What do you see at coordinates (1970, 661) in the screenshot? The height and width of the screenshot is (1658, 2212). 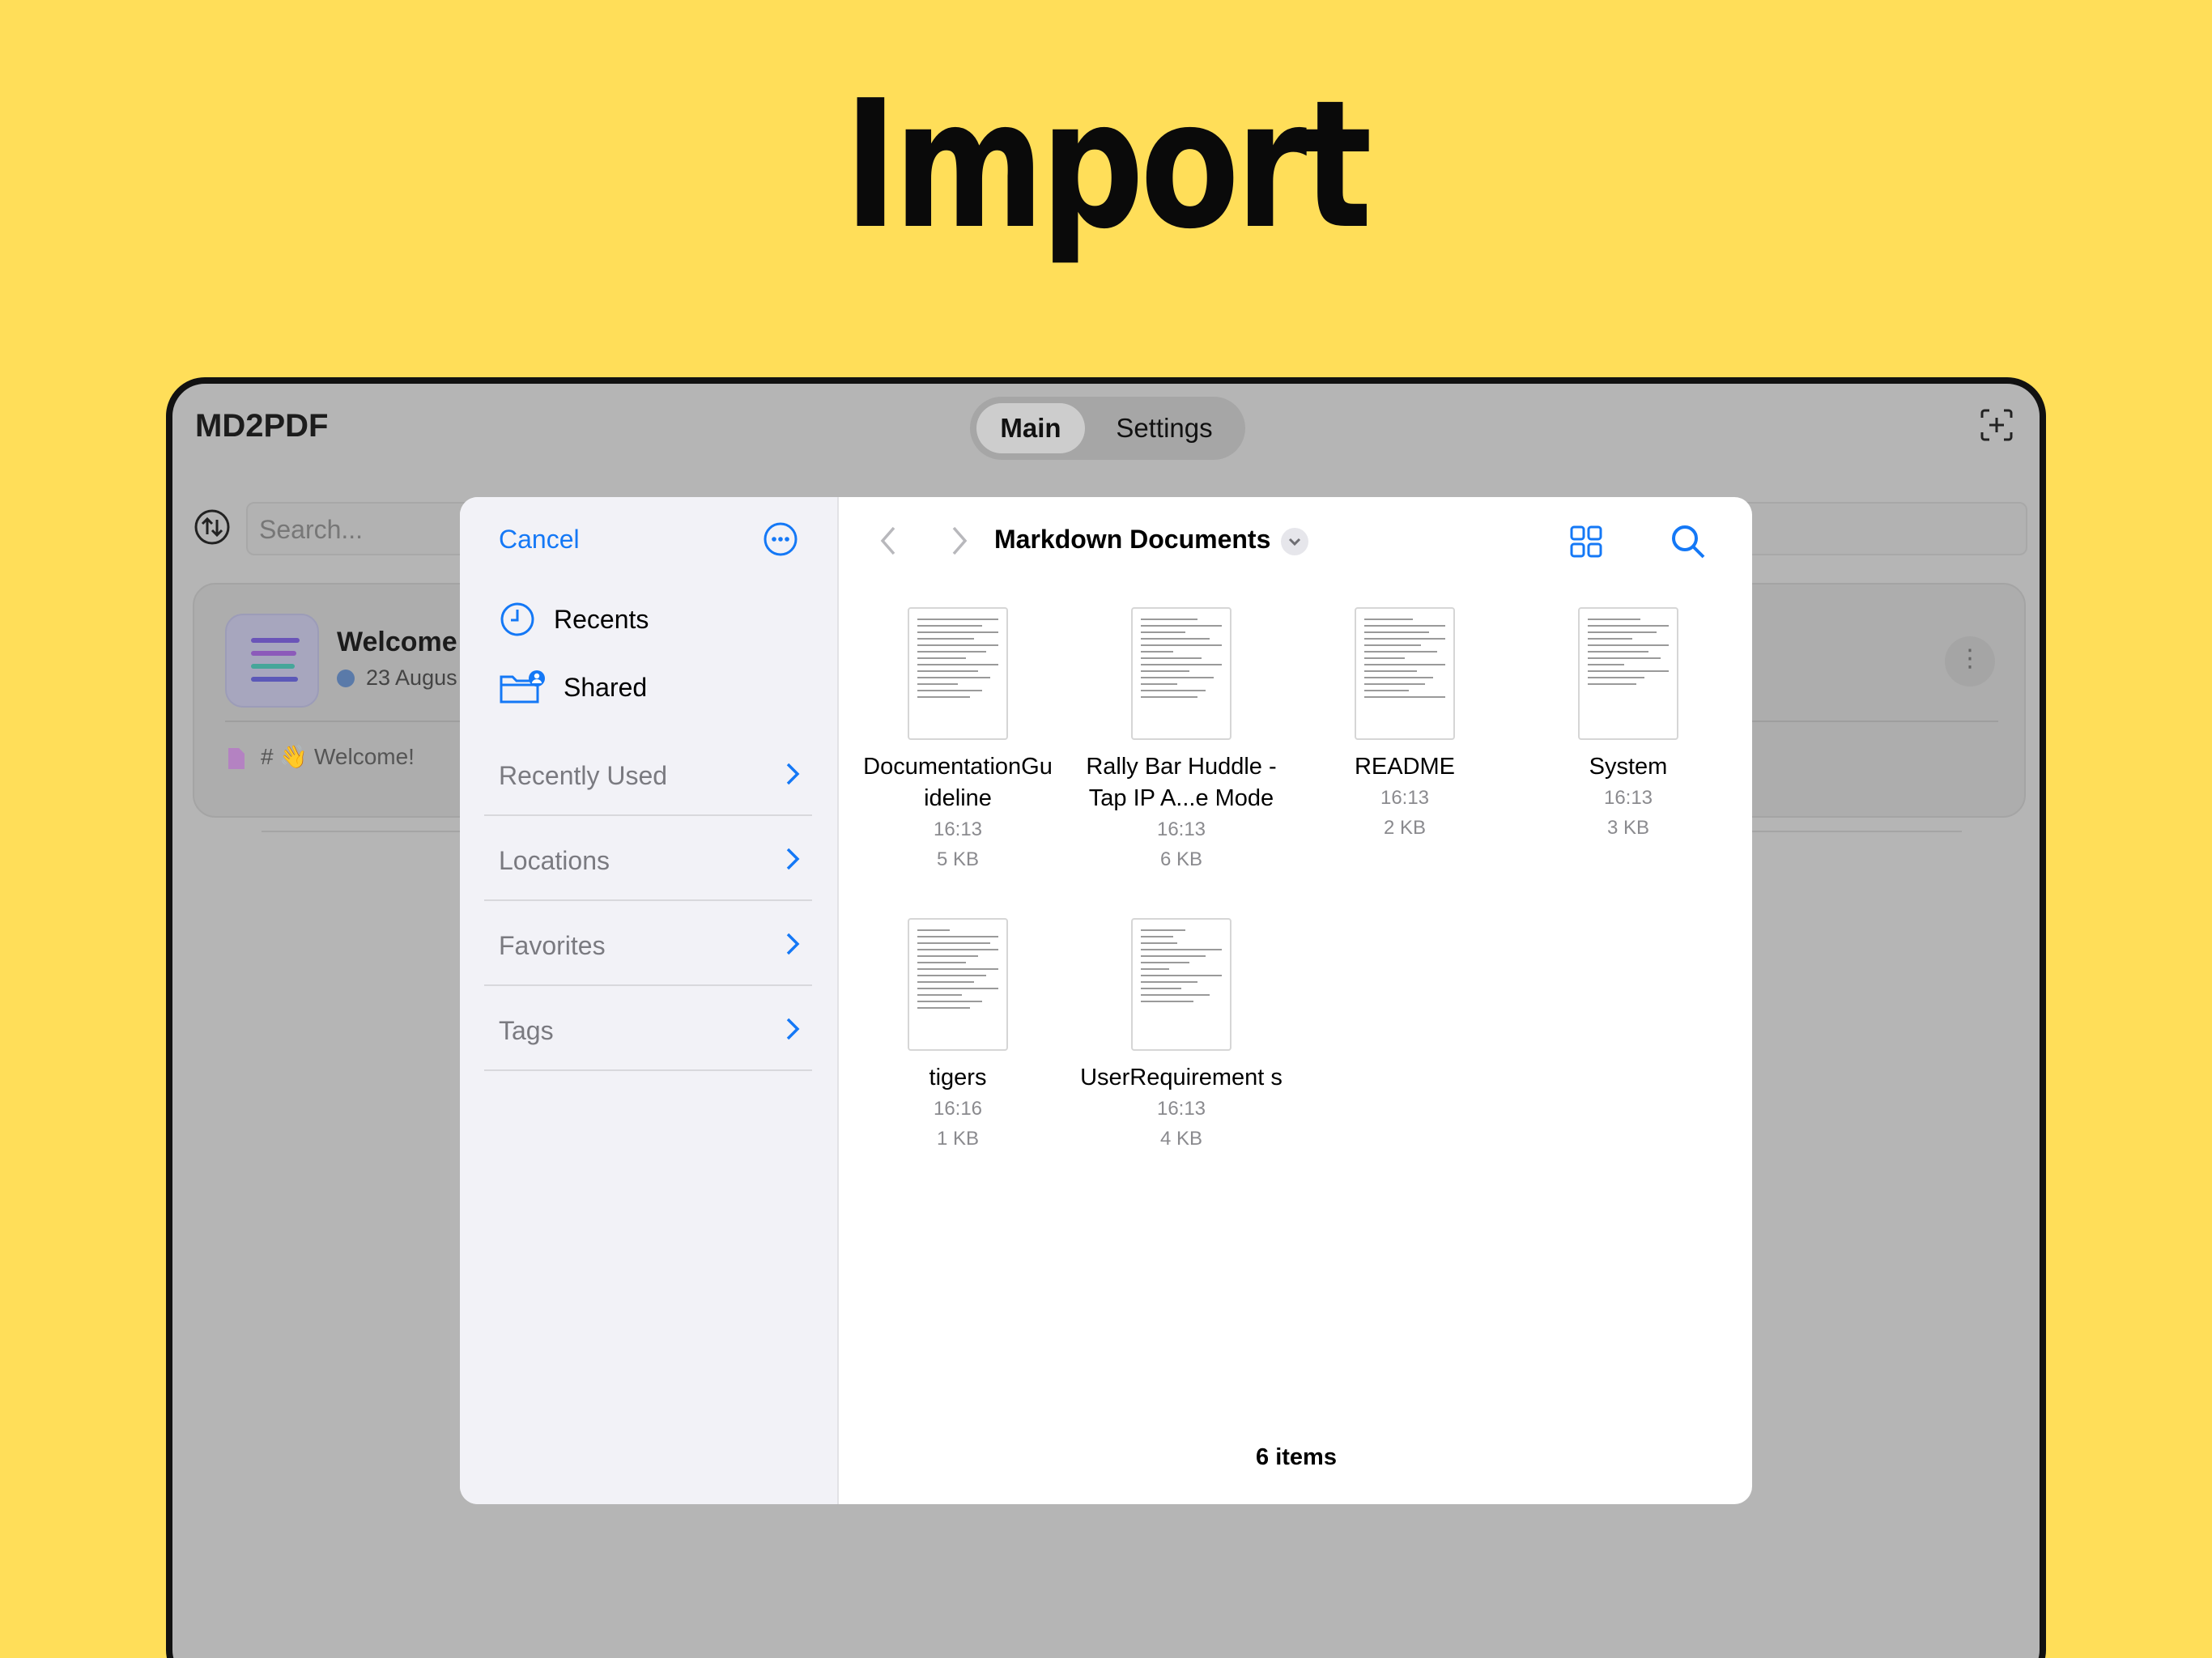 I see `more-options-icon: ⋮` at bounding box center [1970, 661].